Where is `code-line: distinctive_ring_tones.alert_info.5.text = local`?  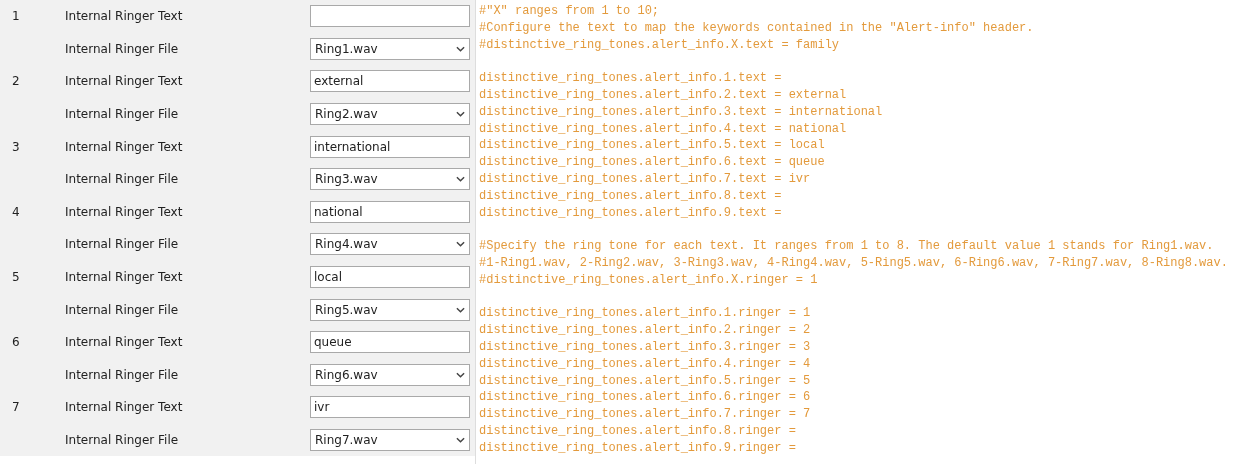
code-line: distinctive_ring_tones.alert_info.5.text = local is located at coordinates (652, 146).